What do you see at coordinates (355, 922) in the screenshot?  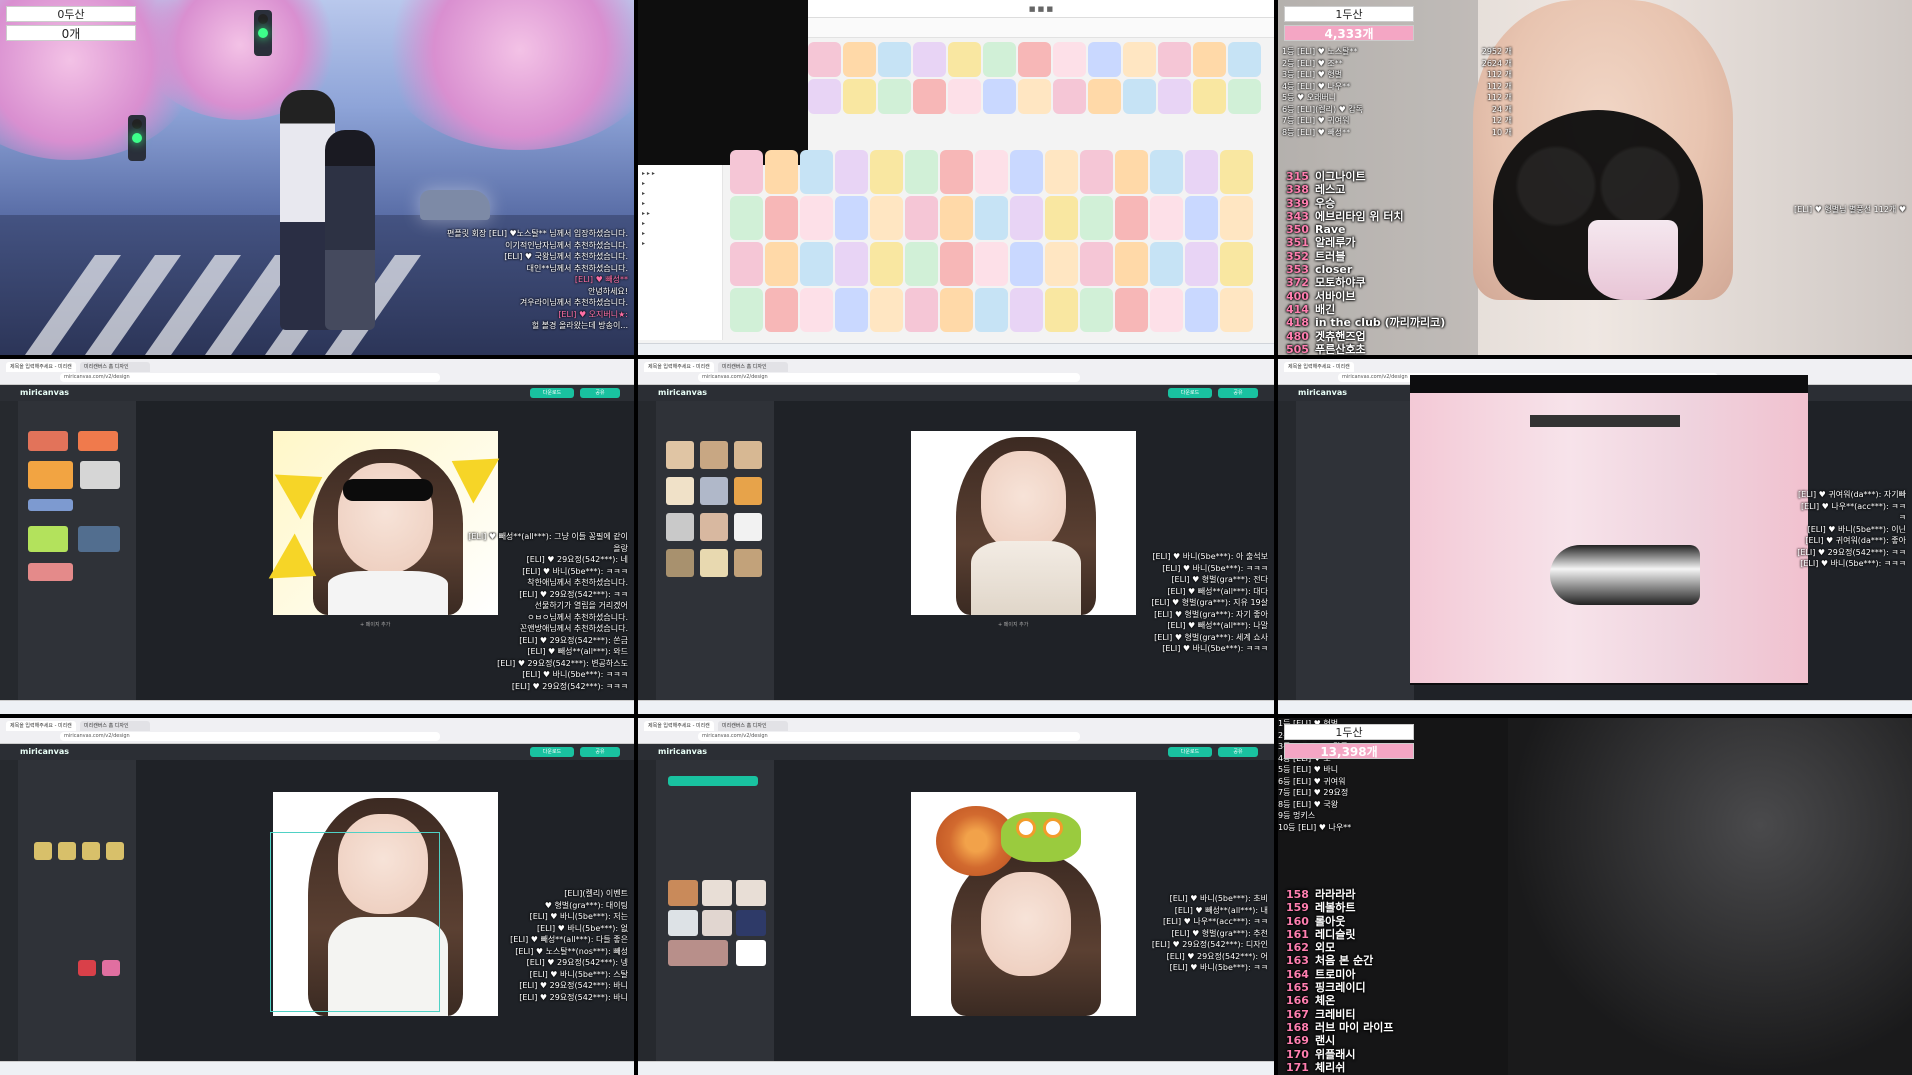 I see `selection-box` at bounding box center [355, 922].